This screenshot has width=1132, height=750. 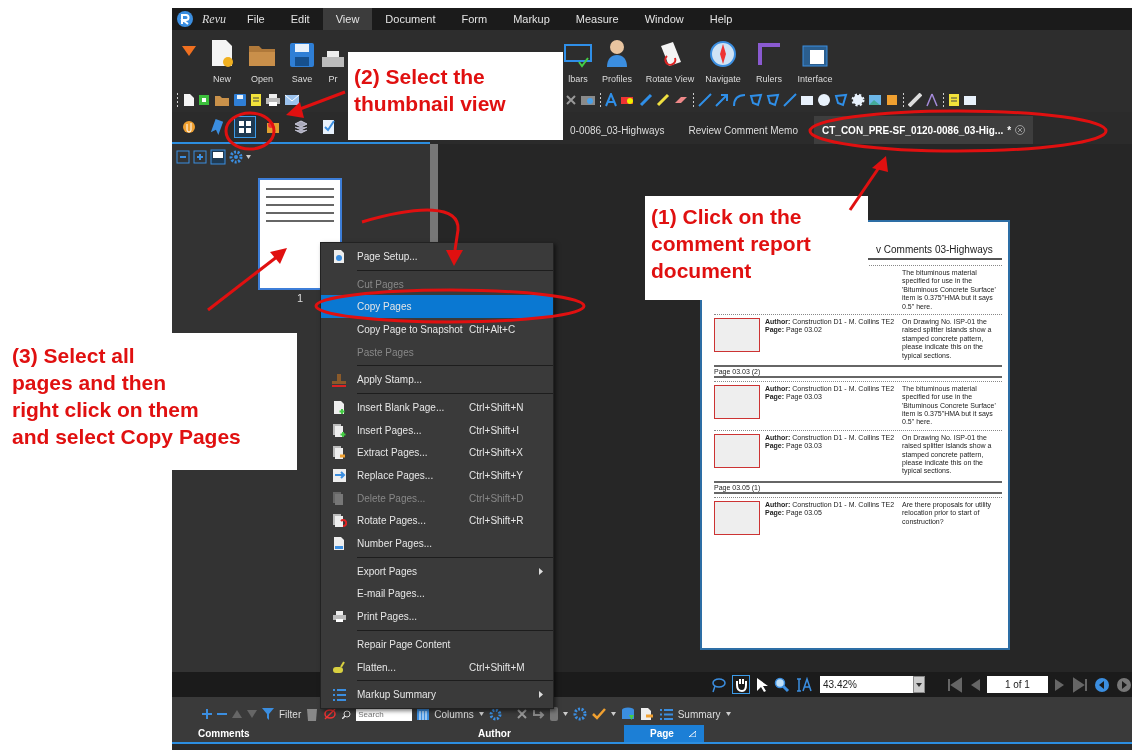 What do you see at coordinates (858, 100) in the screenshot?
I see `cloud-shape-icon` at bounding box center [858, 100].